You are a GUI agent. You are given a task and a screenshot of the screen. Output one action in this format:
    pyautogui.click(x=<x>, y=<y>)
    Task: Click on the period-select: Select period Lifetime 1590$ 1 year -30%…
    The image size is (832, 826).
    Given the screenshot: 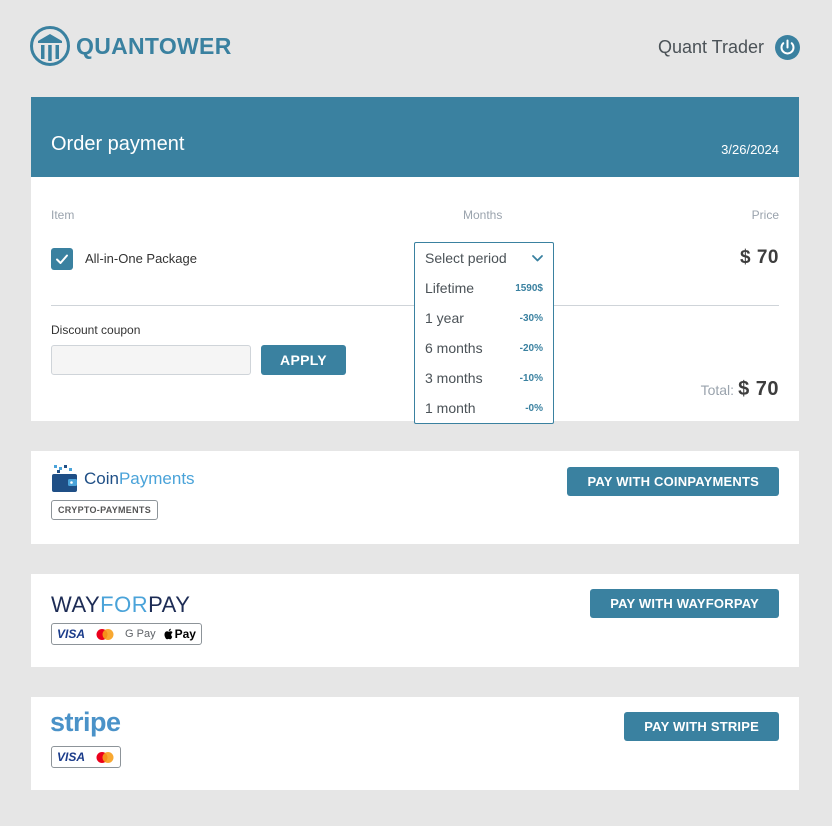 What is the action you would take?
    pyautogui.click(x=484, y=333)
    